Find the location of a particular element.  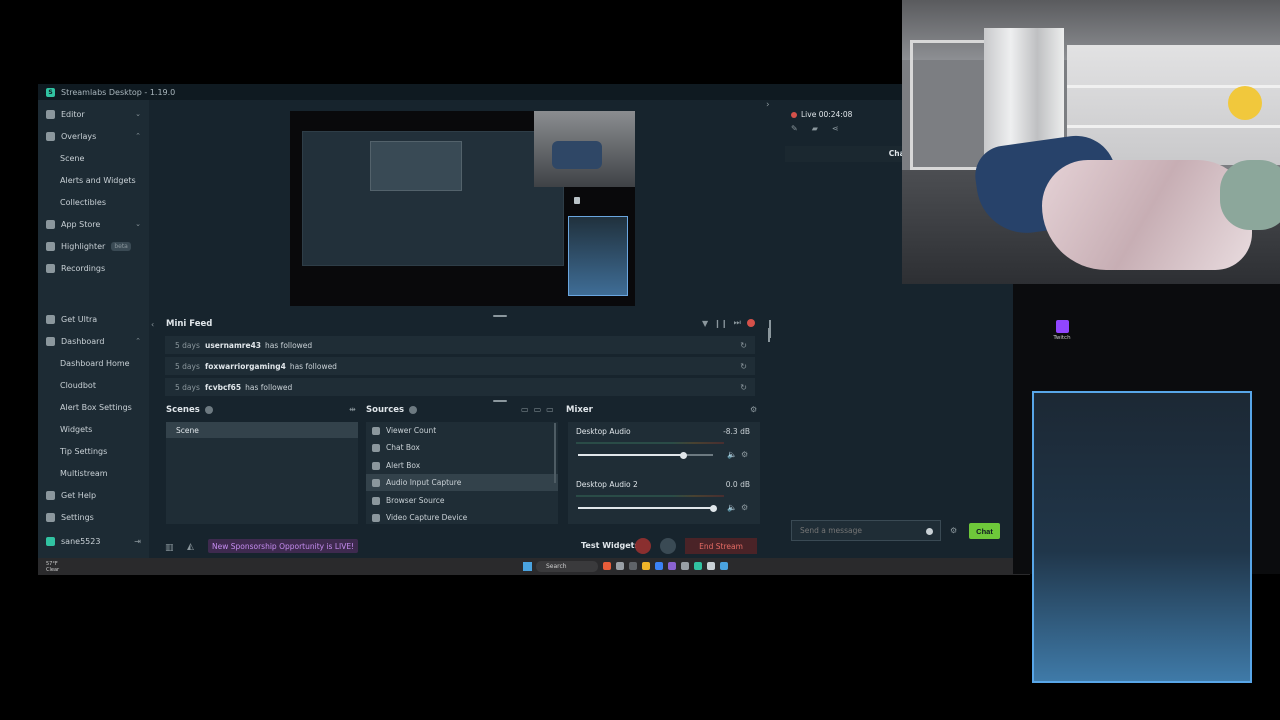

group-icon: ▭ is located at coordinates (538, 409).